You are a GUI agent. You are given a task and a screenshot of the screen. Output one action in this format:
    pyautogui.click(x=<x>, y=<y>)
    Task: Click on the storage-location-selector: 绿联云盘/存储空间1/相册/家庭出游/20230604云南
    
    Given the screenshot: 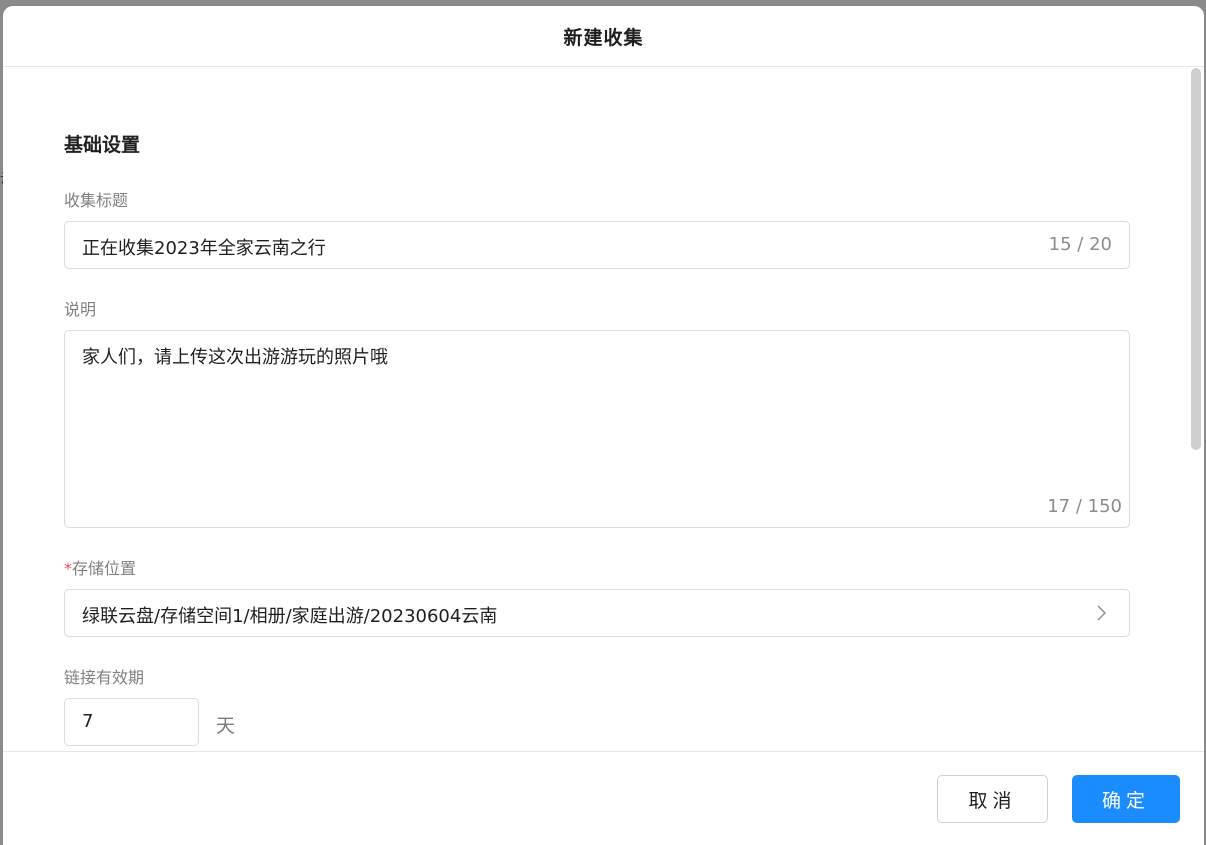 What is the action you would take?
    pyautogui.click(x=597, y=613)
    